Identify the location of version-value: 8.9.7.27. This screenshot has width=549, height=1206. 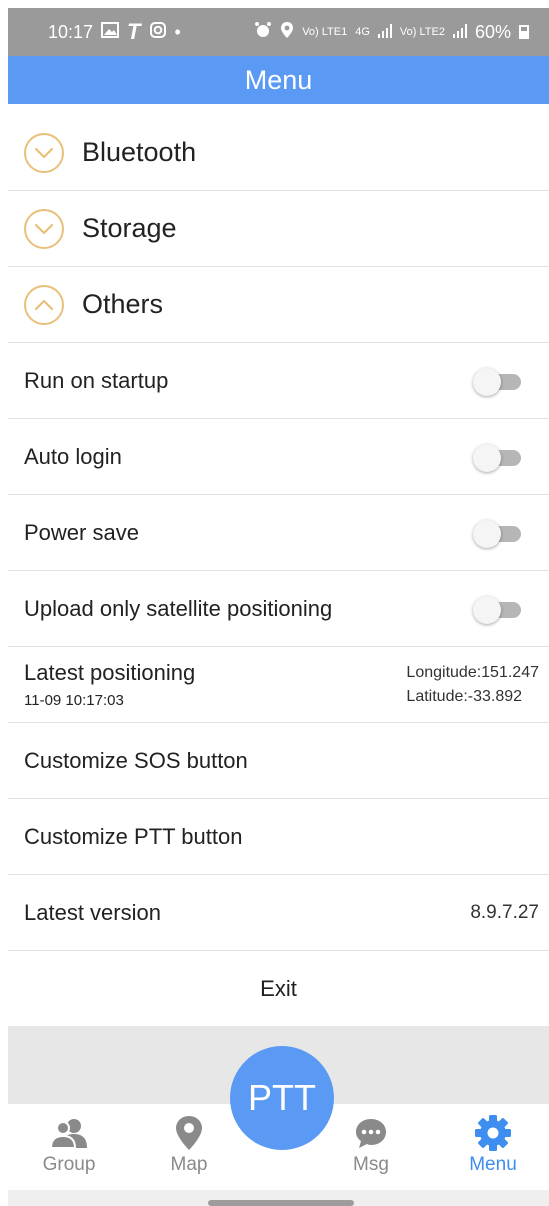
(504, 912).